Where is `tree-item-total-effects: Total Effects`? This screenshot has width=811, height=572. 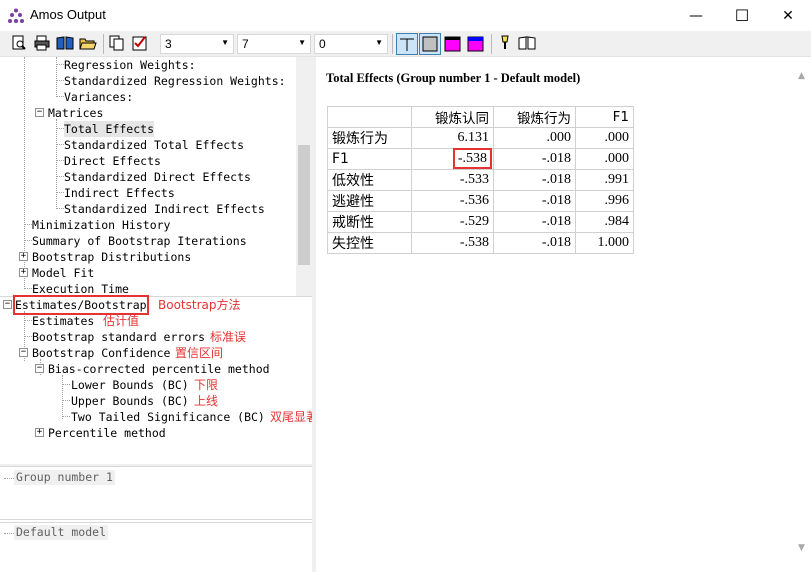
tree-item-total-effects: Total Effects is located at coordinates (109, 129).